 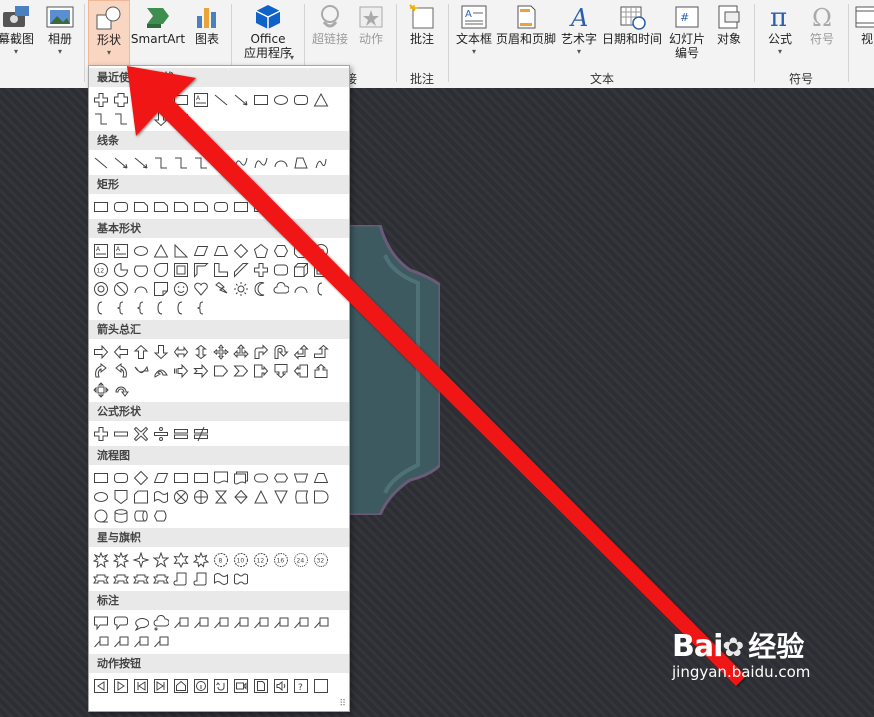 What do you see at coordinates (101, 390) in the screenshot?
I see `shape-callout-4-icon` at bounding box center [101, 390].